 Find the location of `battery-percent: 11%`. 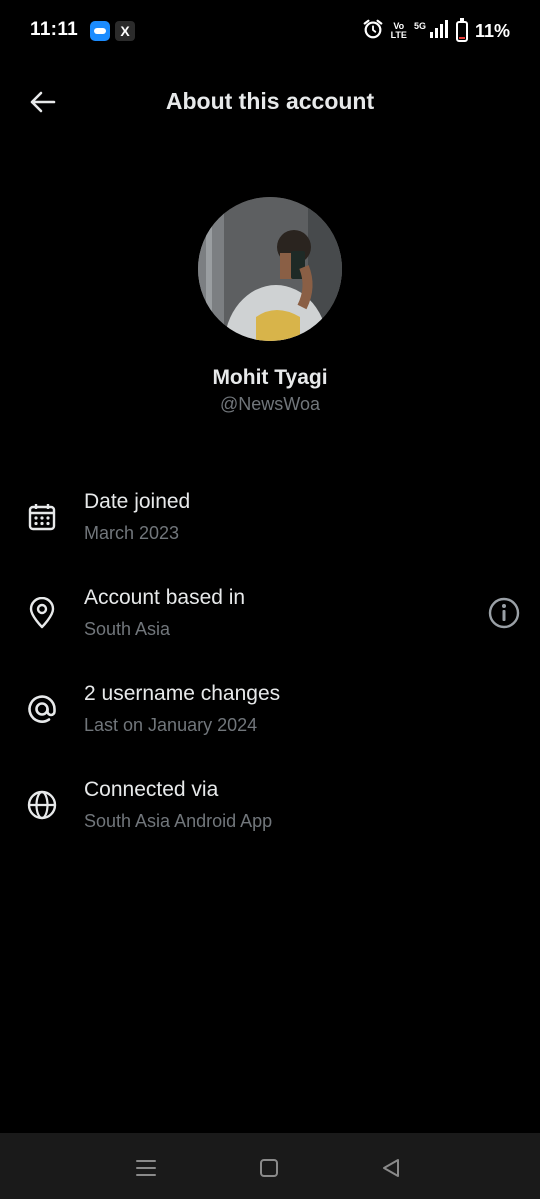

battery-percent: 11% is located at coordinates (492, 30).